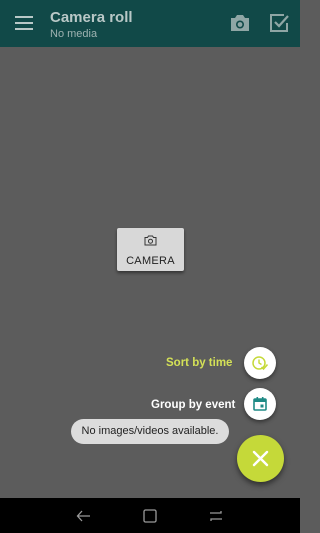 The image size is (320, 533). I want to click on sort-by-time-button, so click(260, 363).